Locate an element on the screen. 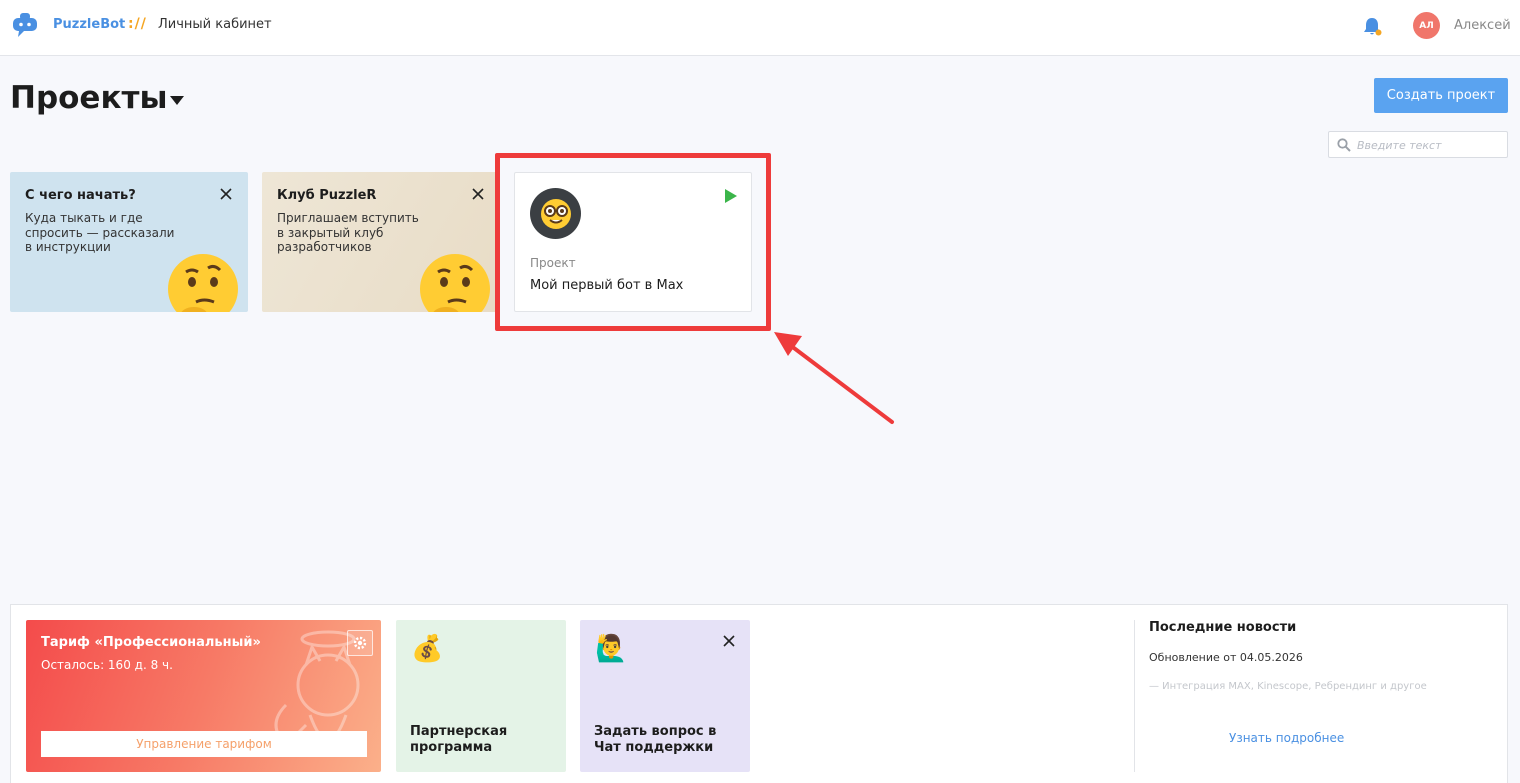 This screenshot has height=783, width=1520. news-divider is located at coordinates (1134, 696).